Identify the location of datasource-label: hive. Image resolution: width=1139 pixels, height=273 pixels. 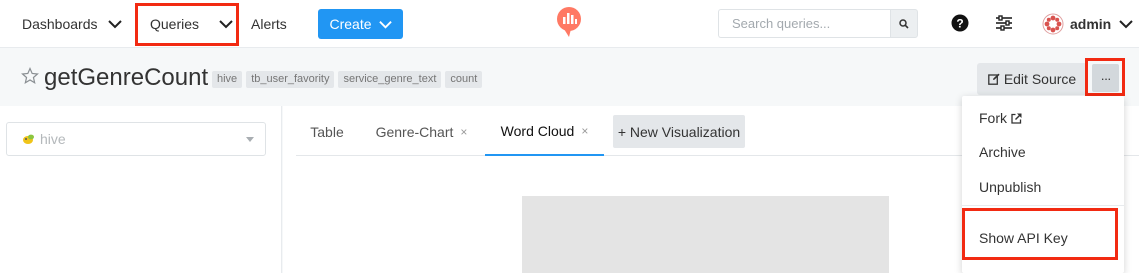
(53, 139).